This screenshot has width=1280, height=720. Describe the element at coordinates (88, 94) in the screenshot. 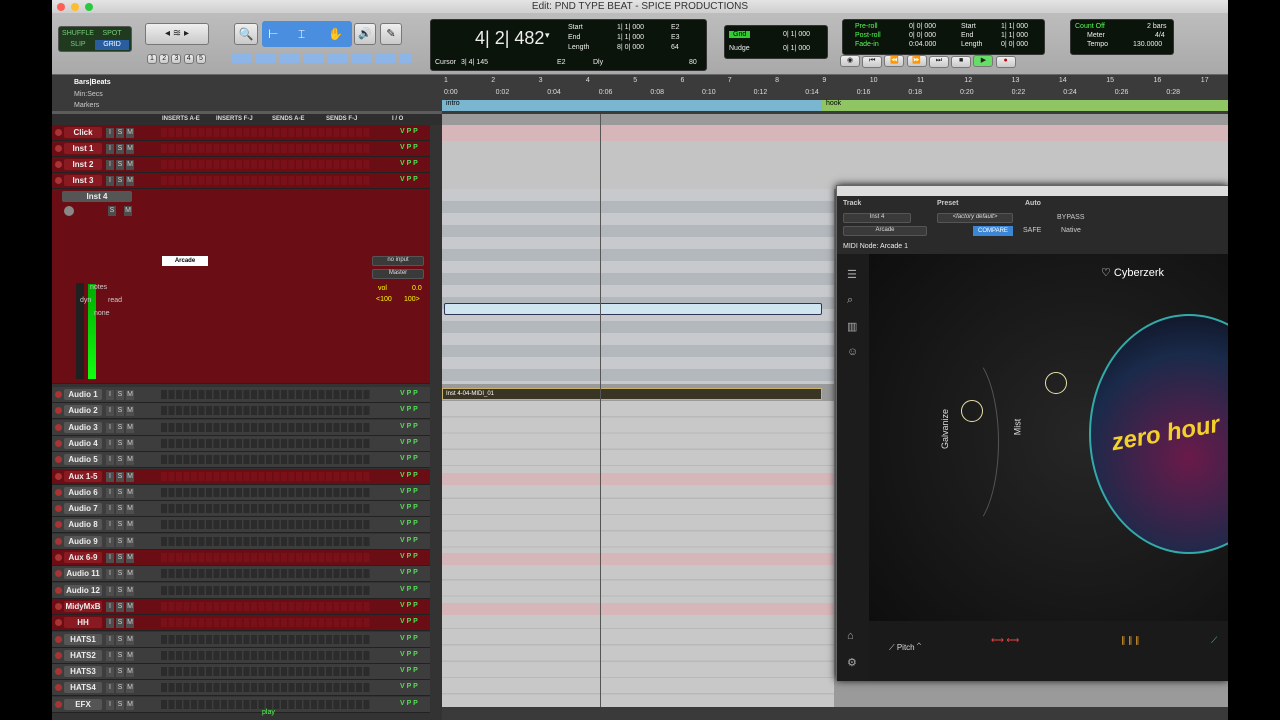

I see `min-secs-ruler-label: Min:Secs` at that location.